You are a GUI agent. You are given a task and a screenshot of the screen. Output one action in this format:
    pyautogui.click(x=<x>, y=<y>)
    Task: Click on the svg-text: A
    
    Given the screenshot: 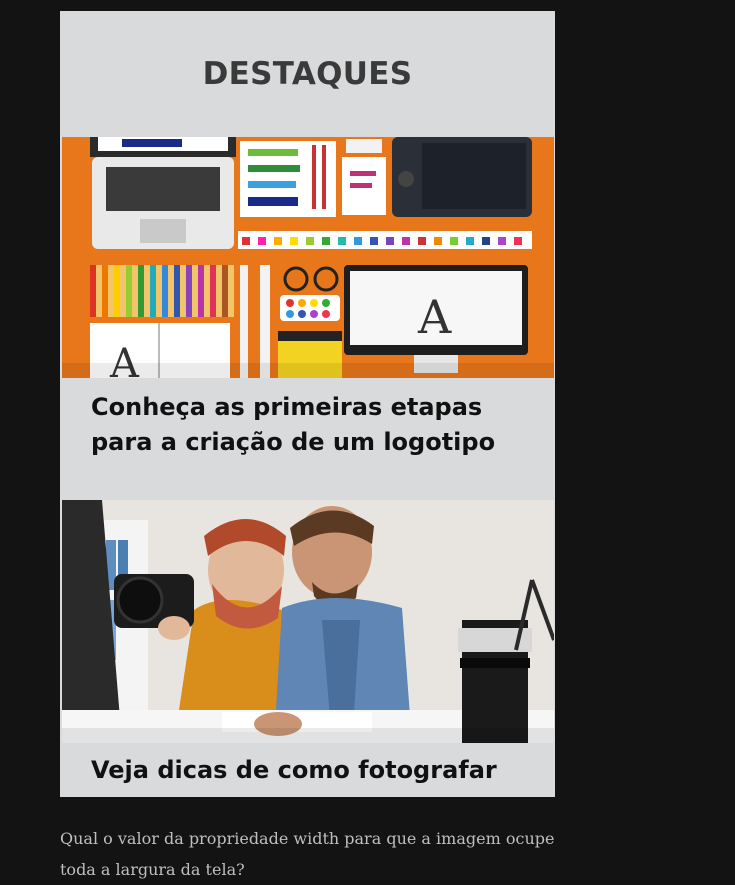 What is the action you would take?
    pyautogui.click(x=434, y=317)
    